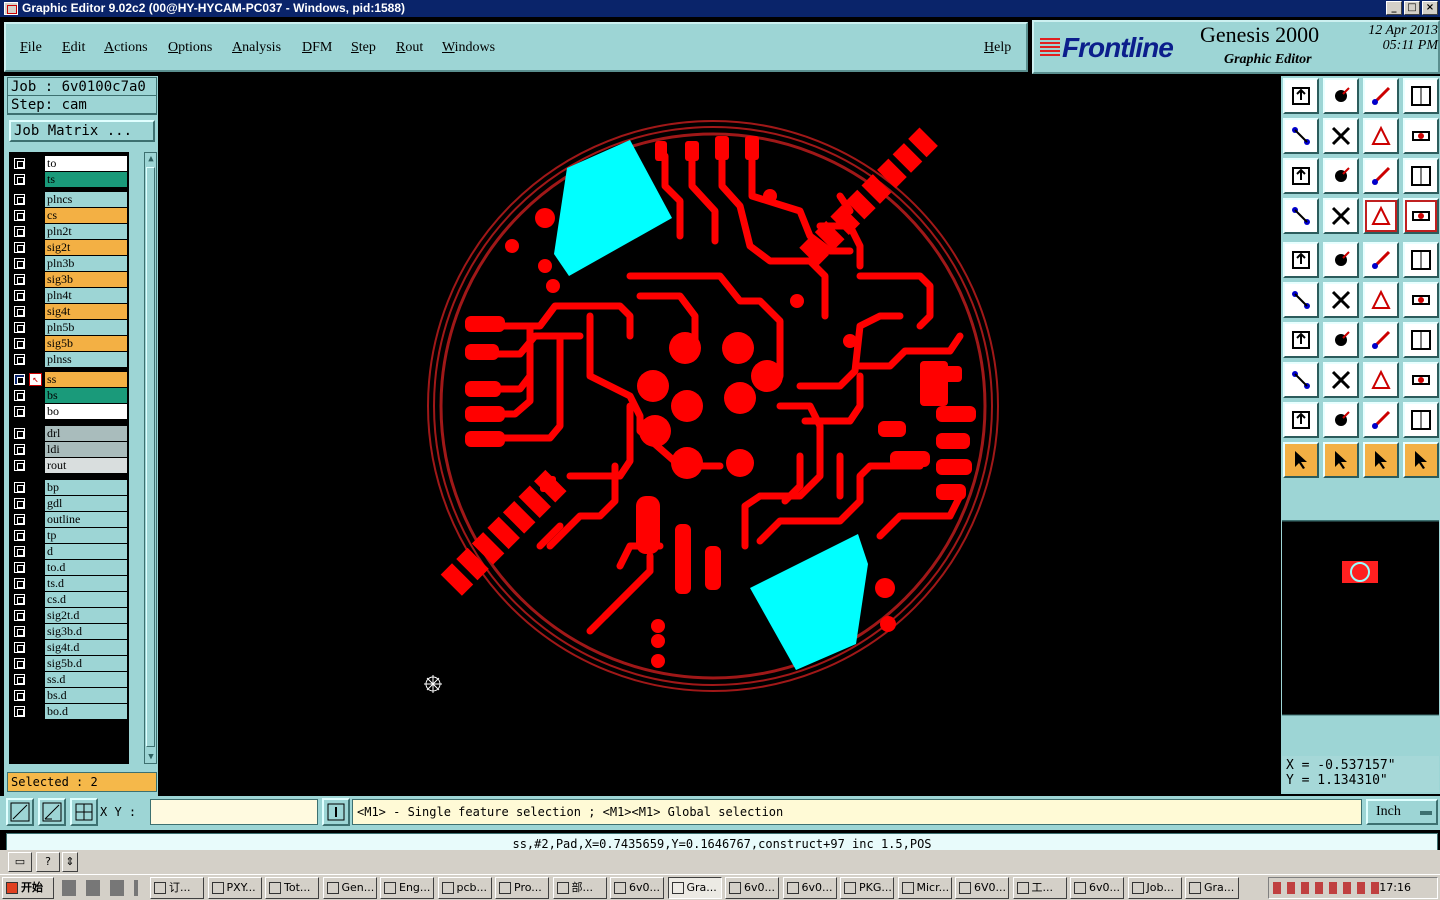  Describe the element at coordinates (190, 48) in the screenshot. I see `menu-options: Options` at that location.